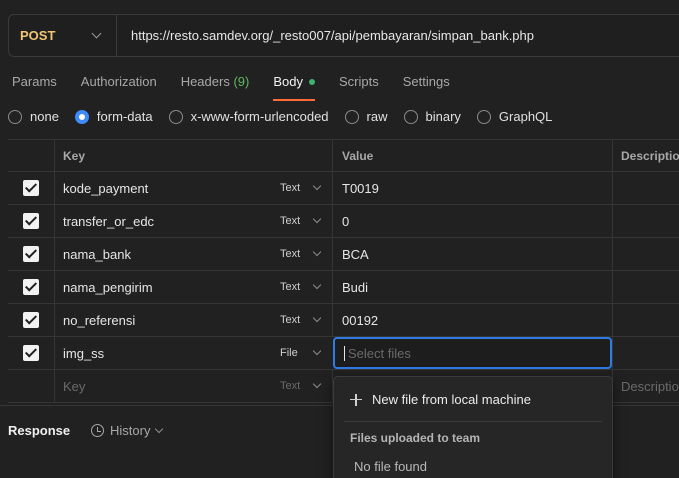 This screenshot has width=679, height=478. I want to click on tab-label: Body, so click(288, 81).